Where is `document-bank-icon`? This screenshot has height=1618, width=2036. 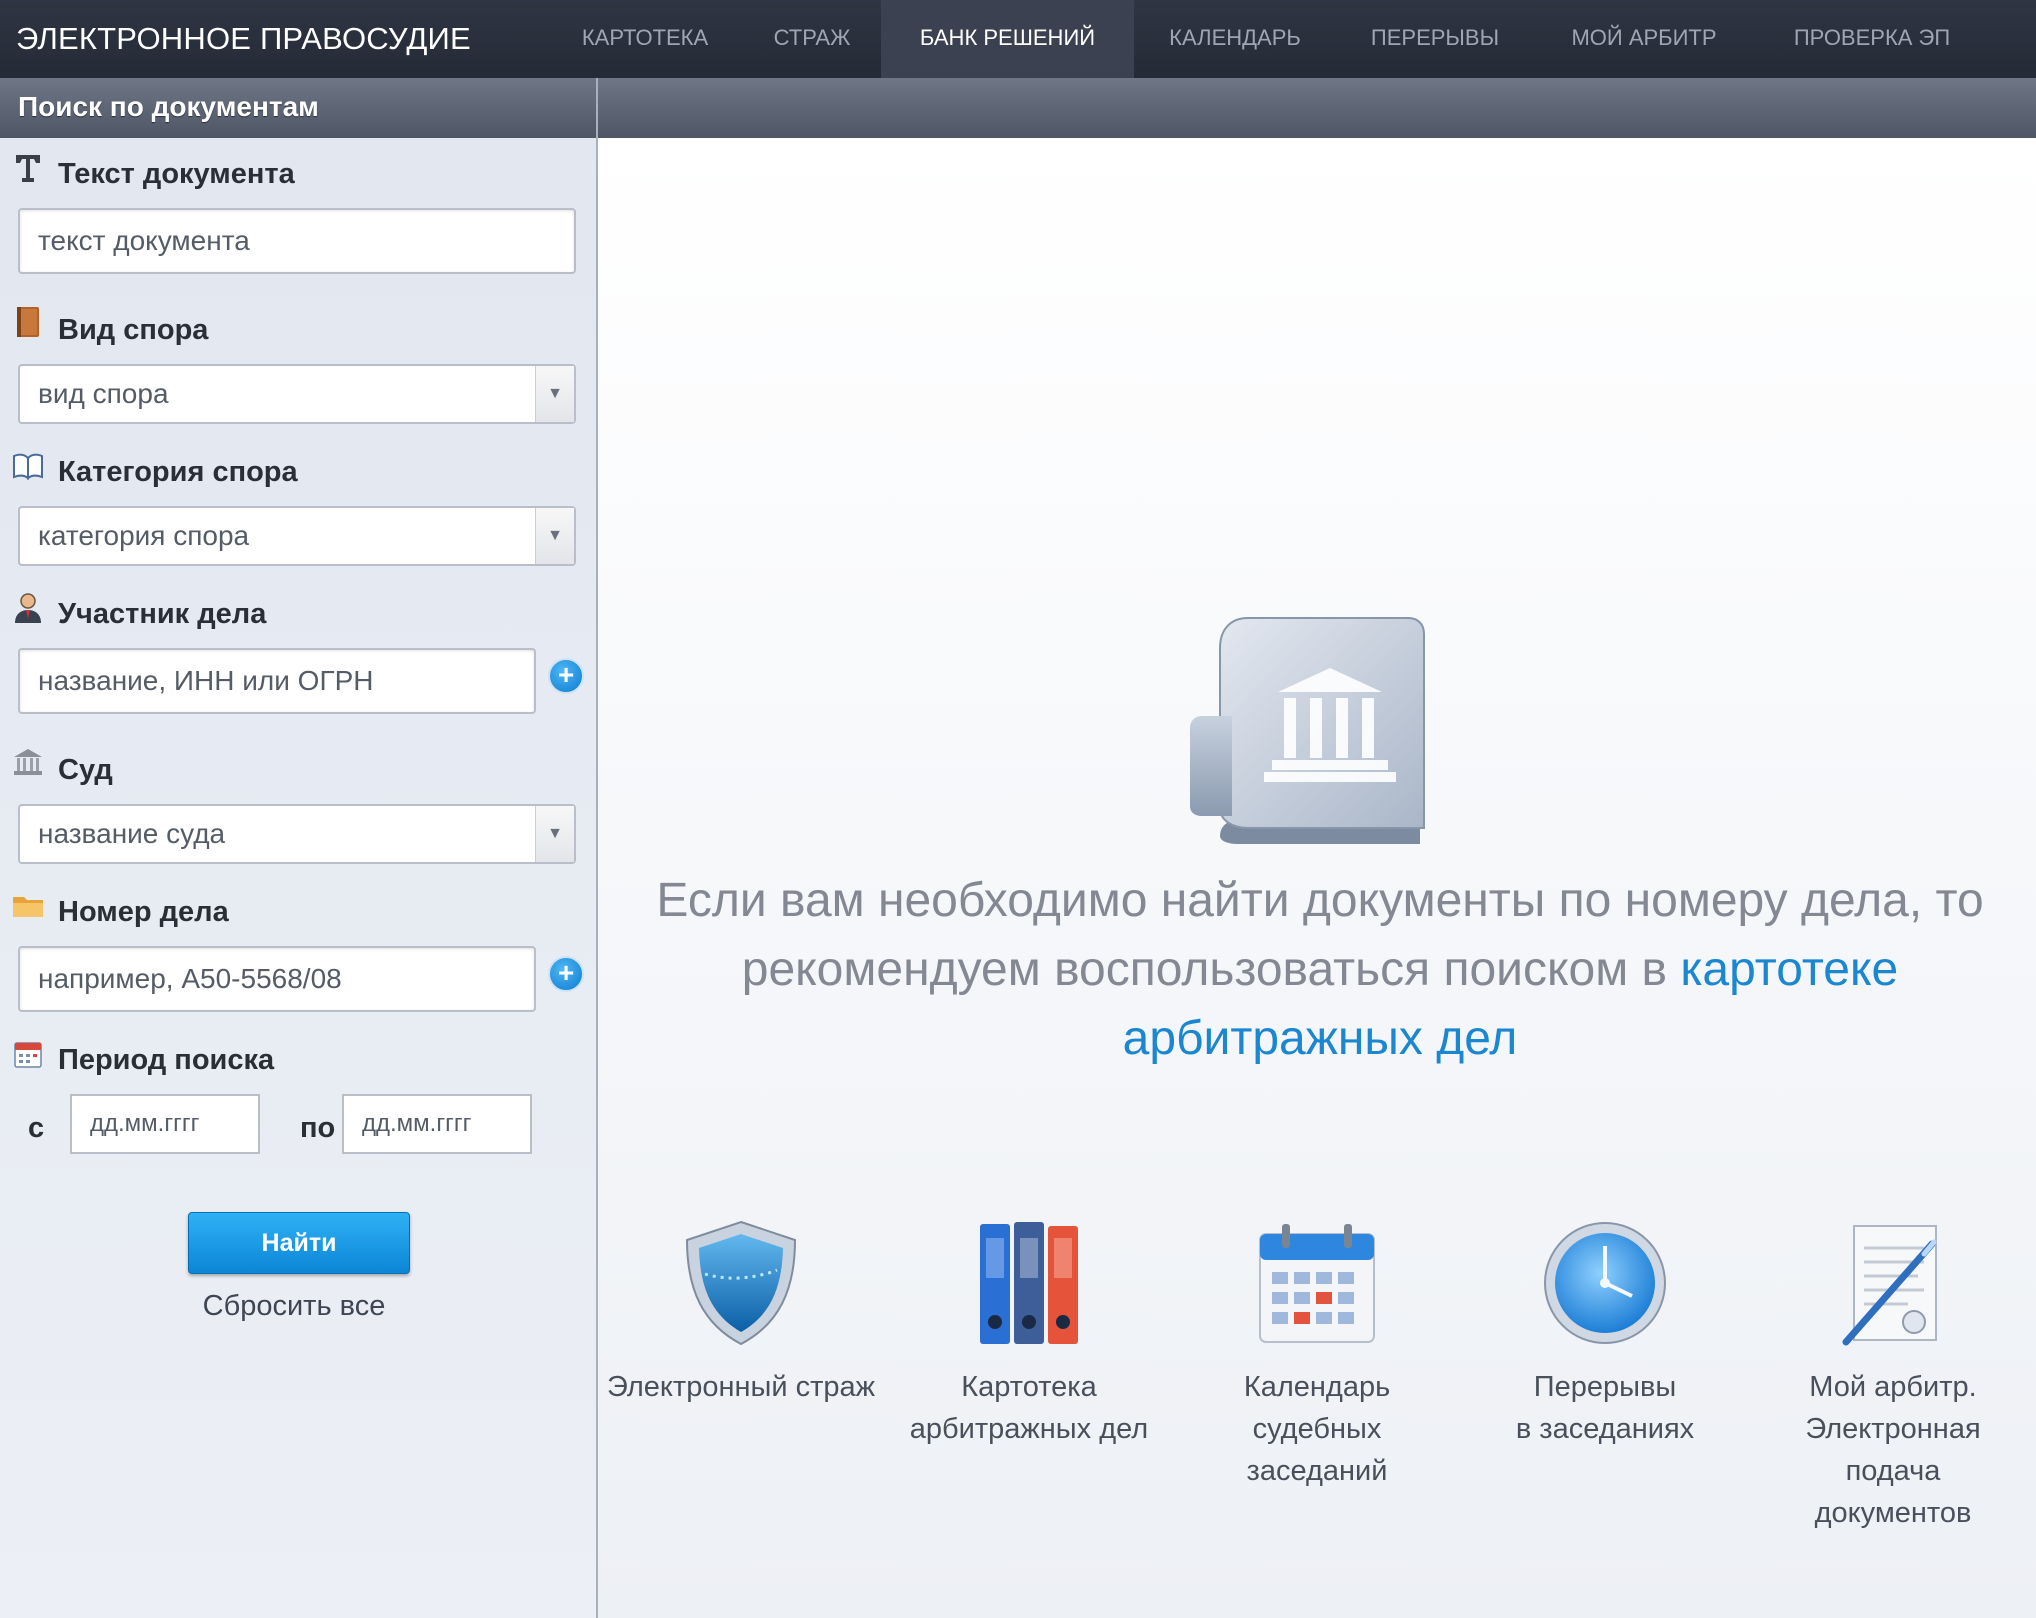
document-bank-icon is located at coordinates (1320, 735).